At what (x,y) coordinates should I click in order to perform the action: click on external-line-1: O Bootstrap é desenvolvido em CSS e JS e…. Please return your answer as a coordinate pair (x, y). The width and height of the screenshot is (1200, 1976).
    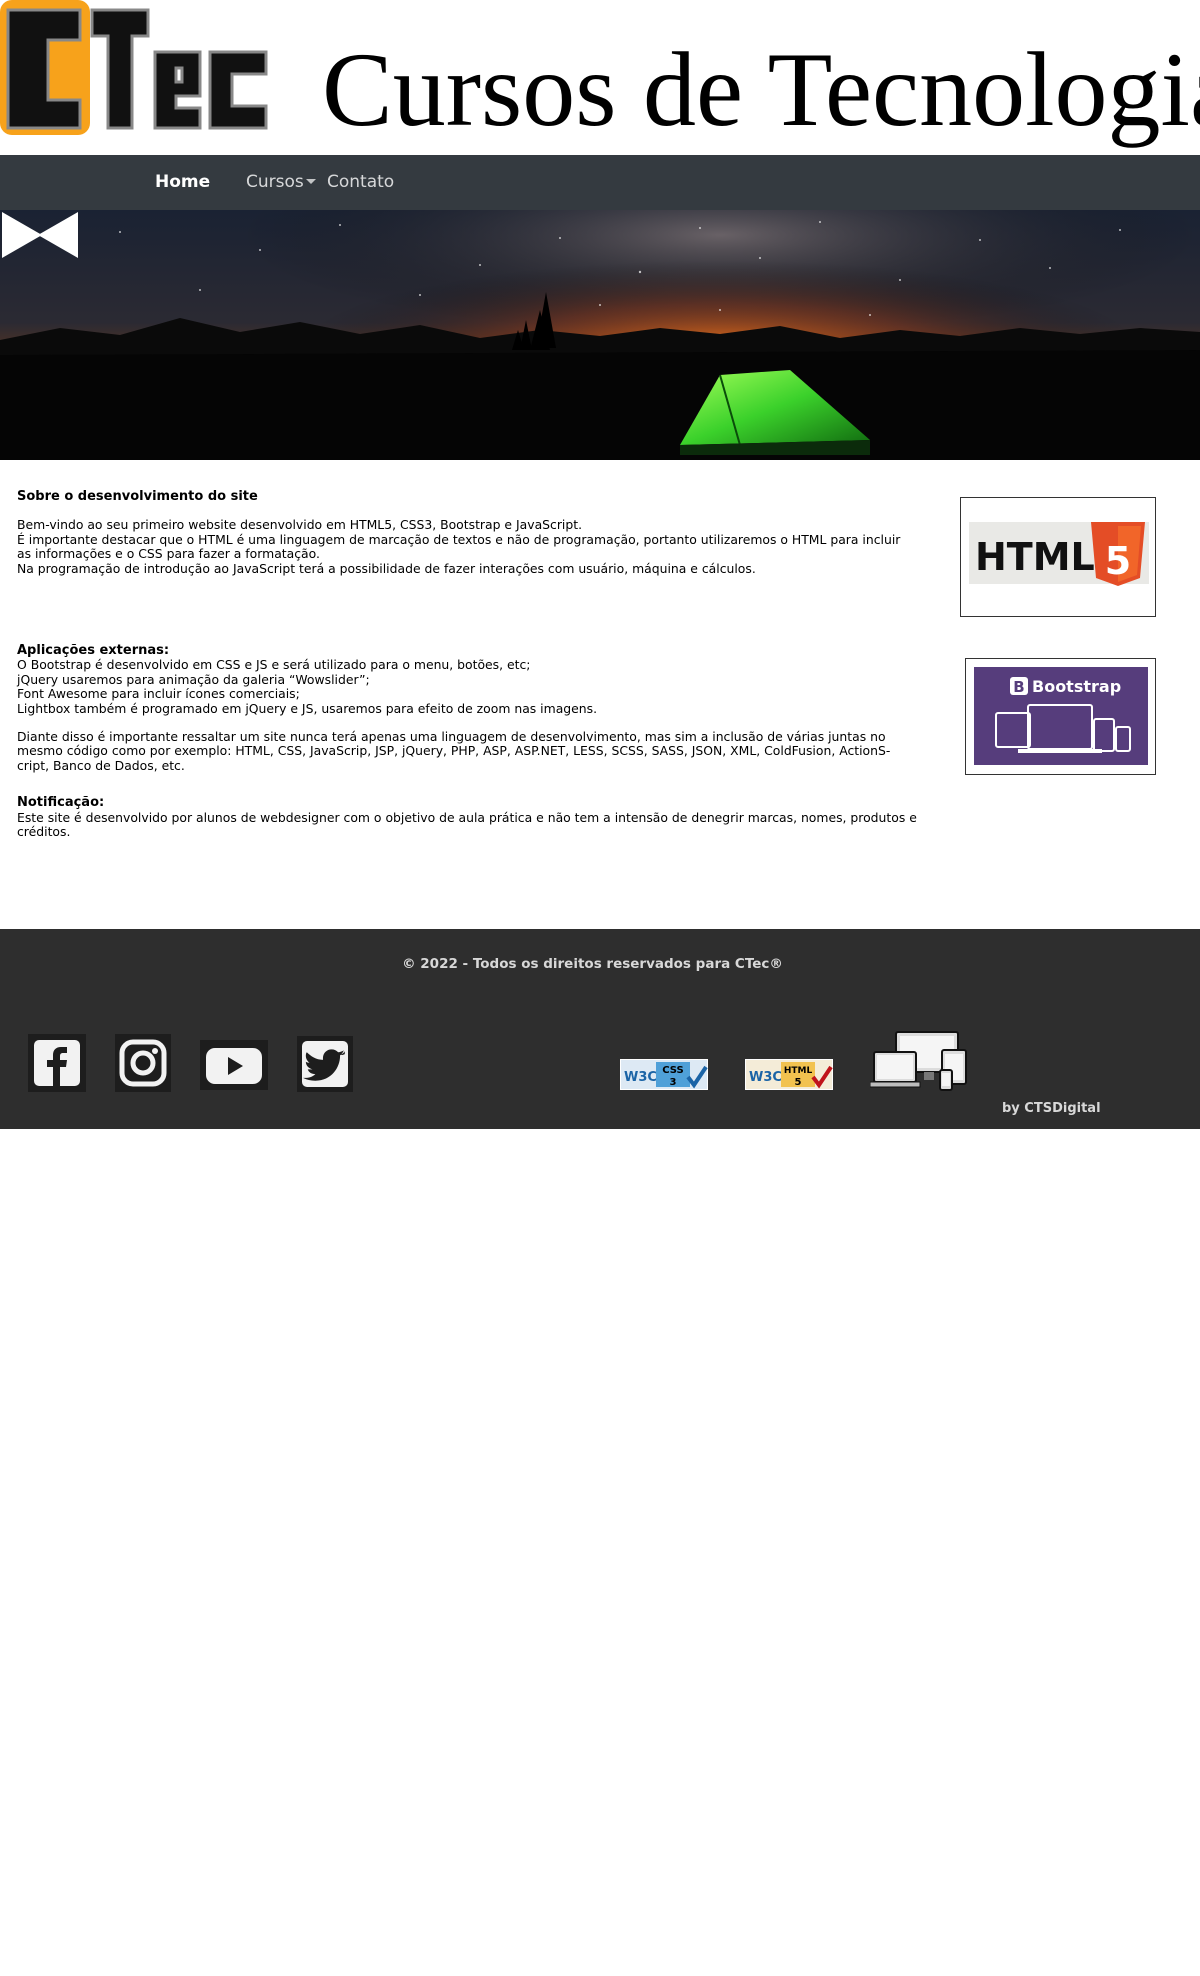
    Looking at the image, I should click on (274, 665).